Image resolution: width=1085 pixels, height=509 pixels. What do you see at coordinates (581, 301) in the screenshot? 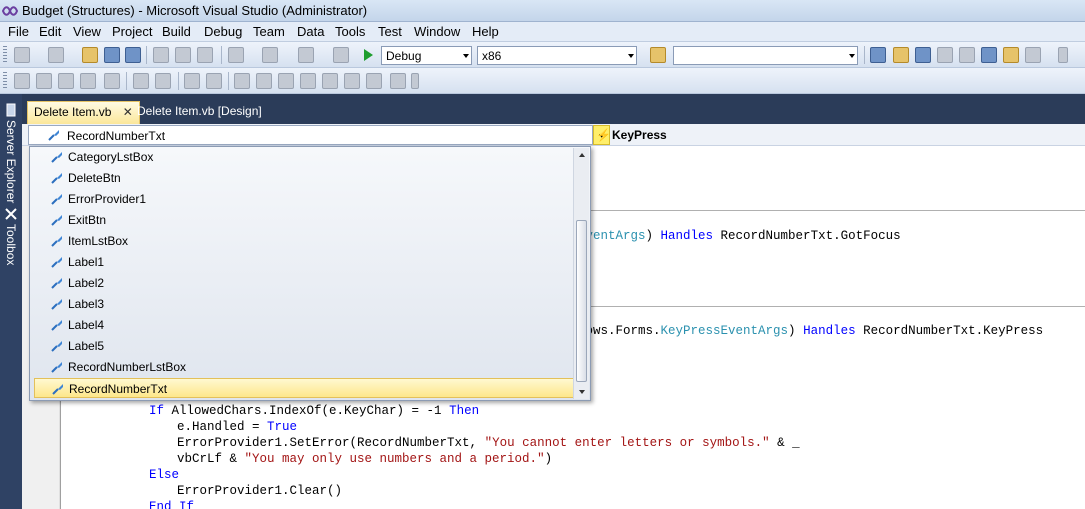
I see `scrollbar-thumb` at bounding box center [581, 301].